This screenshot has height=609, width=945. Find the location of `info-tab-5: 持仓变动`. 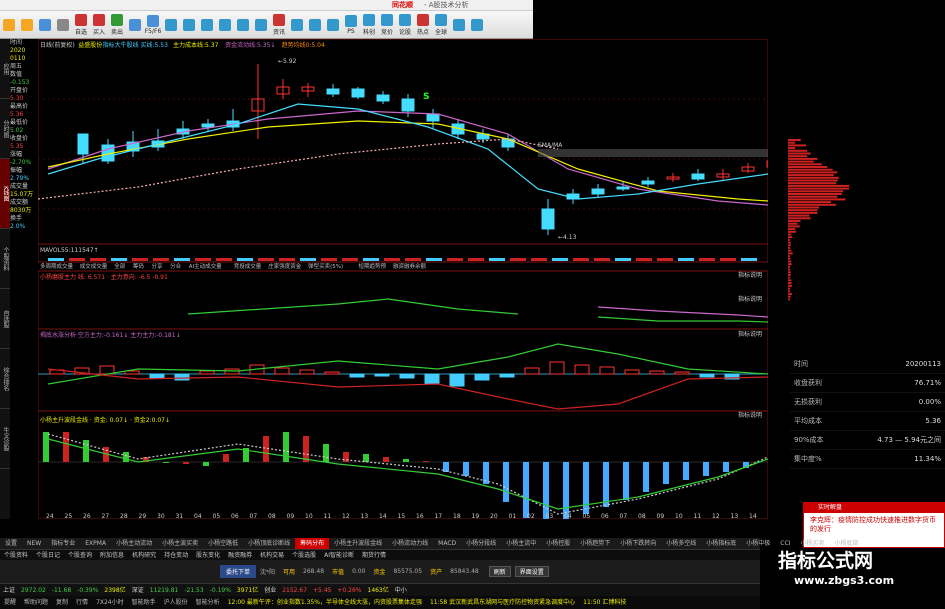

info-tab-5: 持仓变动 is located at coordinates (176, 555).